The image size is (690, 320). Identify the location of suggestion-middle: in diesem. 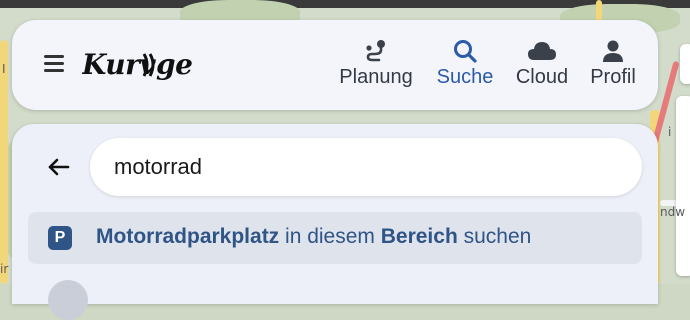
(330, 236).